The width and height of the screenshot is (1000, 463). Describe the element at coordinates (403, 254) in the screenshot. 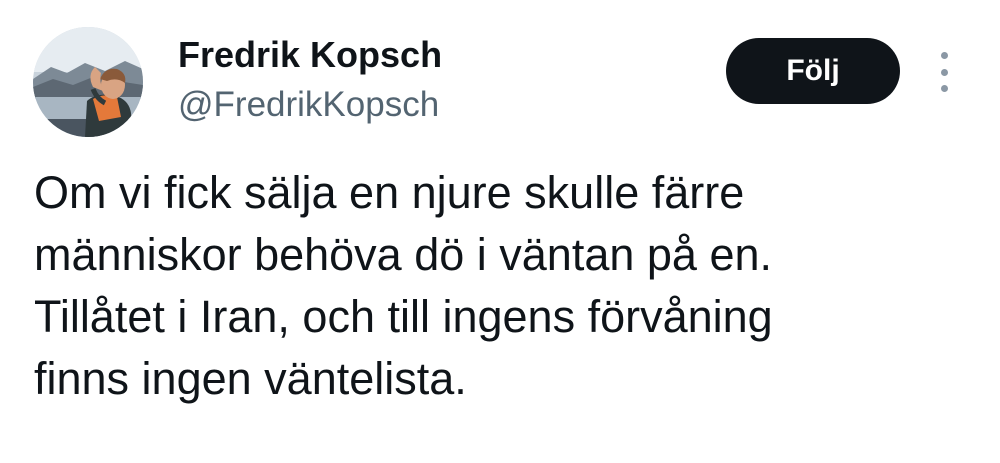

I see `tweet-text-line: människor behöva dö i väntan på en.` at that location.